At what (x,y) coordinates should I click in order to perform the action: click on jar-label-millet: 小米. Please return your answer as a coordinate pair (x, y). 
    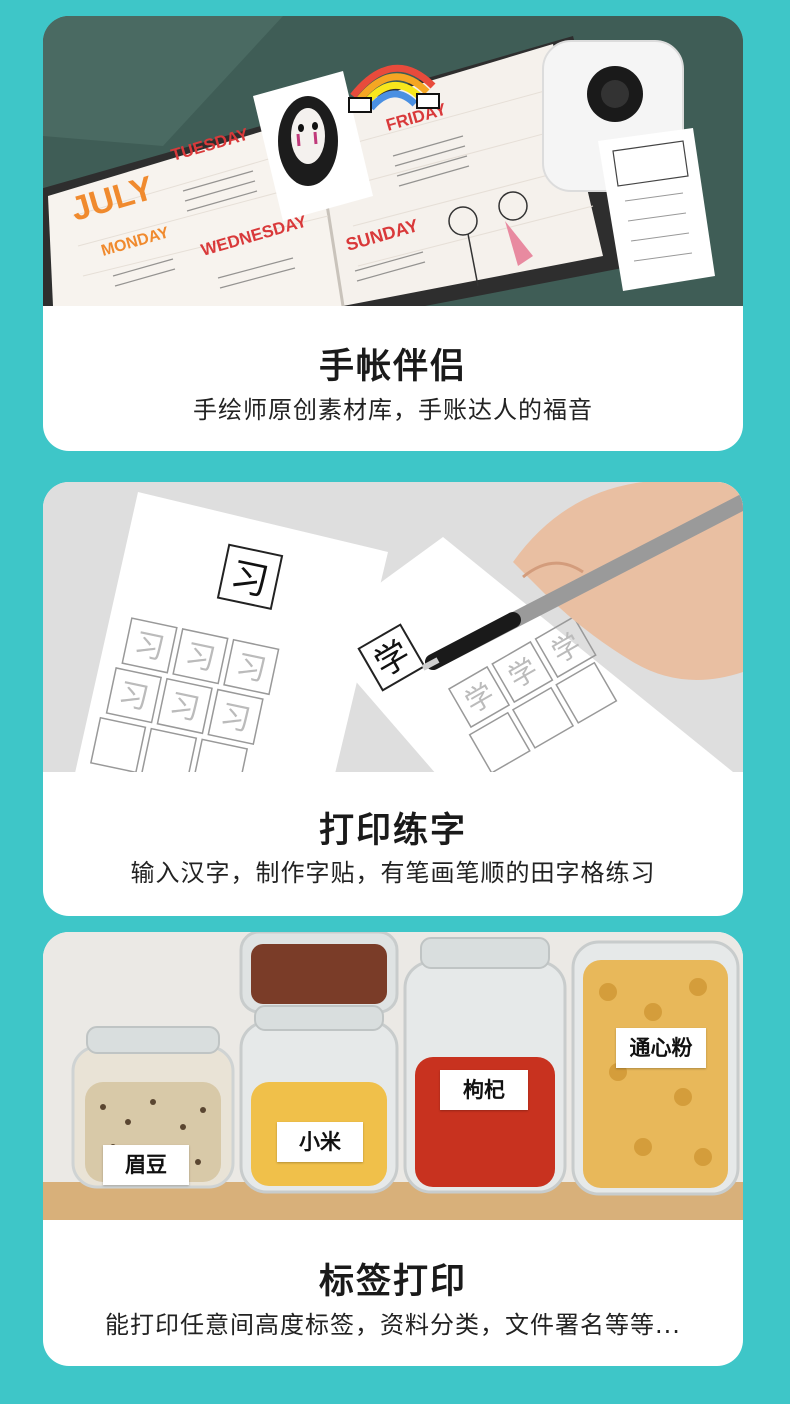
    Looking at the image, I should click on (320, 1142).